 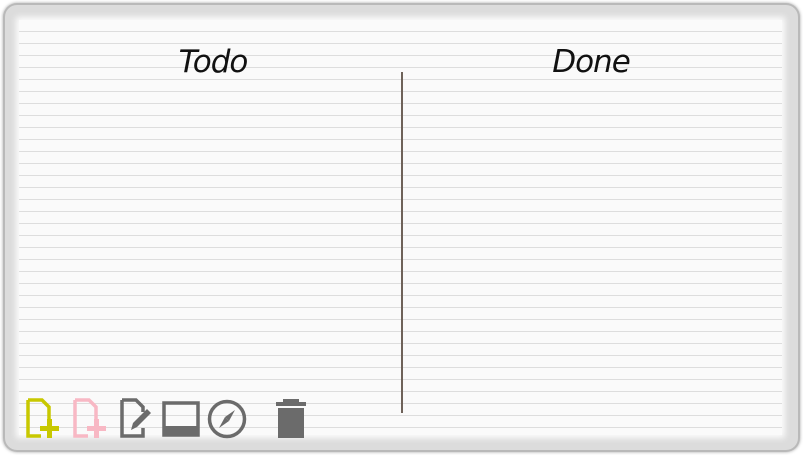 I want to click on compass-button, so click(x=227, y=419).